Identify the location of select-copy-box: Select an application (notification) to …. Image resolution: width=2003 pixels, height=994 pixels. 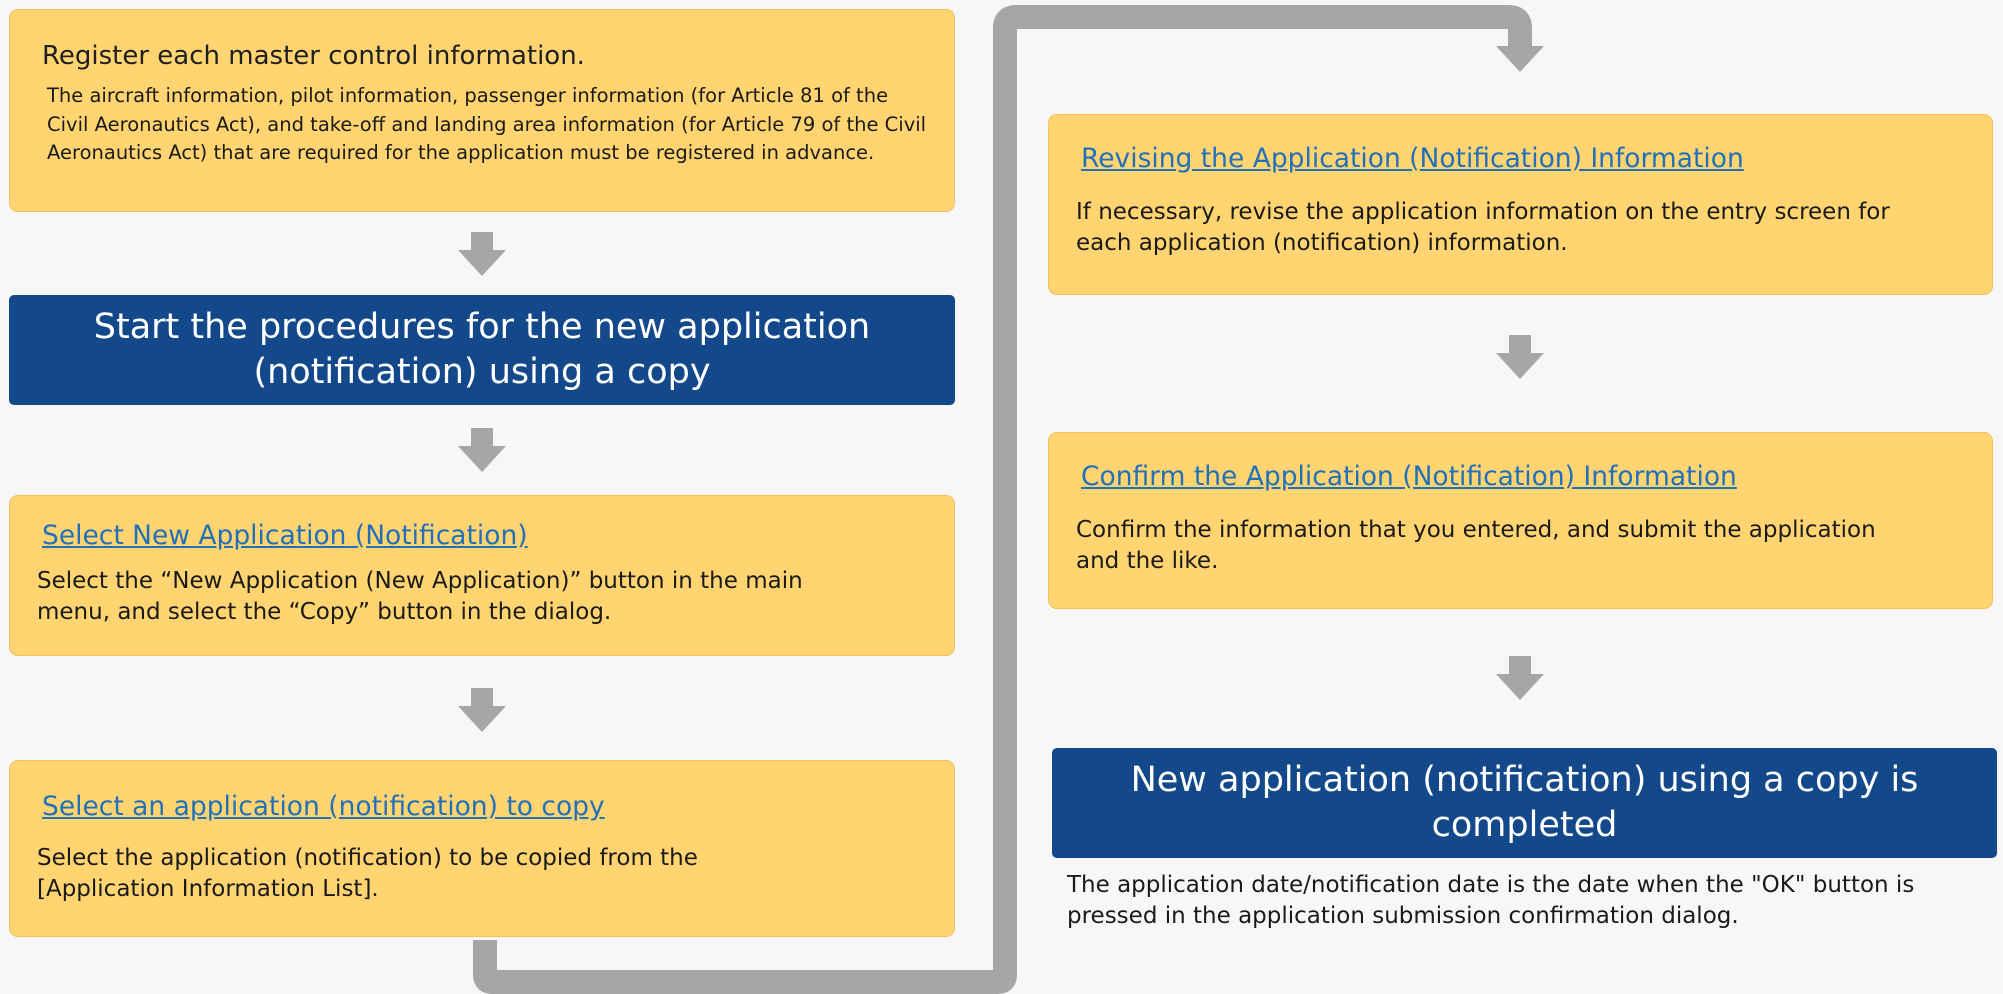
(482, 848).